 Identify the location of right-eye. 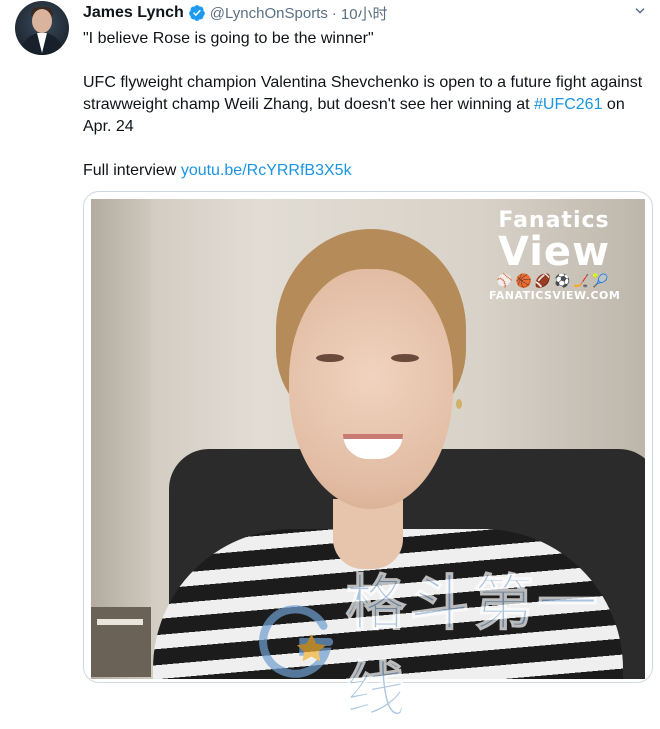
(405, 358).